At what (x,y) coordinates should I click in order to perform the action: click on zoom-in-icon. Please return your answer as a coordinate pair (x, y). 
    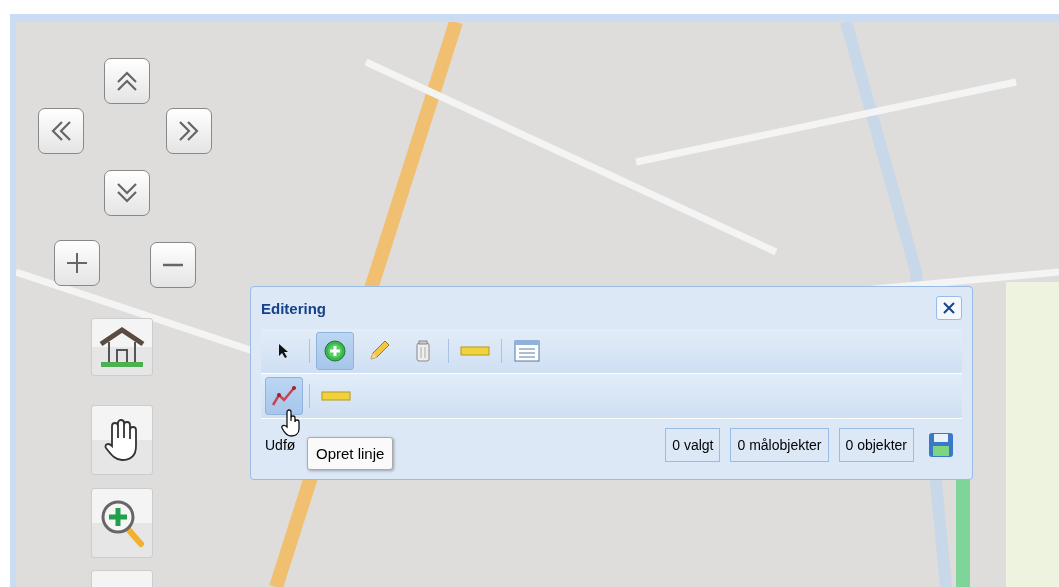
    Looking at the image, I should click on (122, 523).